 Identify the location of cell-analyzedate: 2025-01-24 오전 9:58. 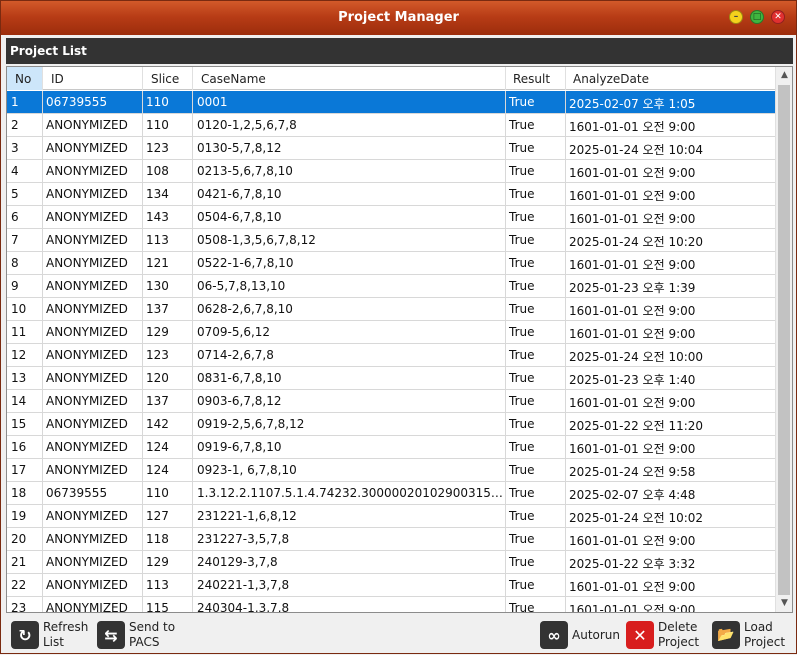
(670, 470).